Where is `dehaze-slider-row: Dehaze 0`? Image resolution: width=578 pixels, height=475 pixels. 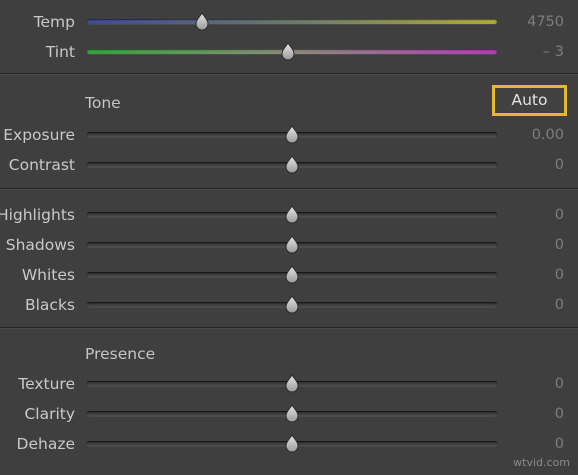 dehaze-slider-row: Dehaze 0 is located at coordinates (289, 444).